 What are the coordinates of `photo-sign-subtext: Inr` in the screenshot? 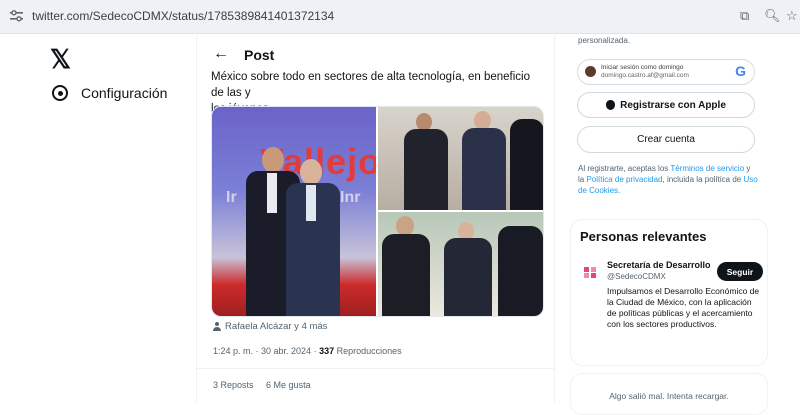 It's located at (350, 197).